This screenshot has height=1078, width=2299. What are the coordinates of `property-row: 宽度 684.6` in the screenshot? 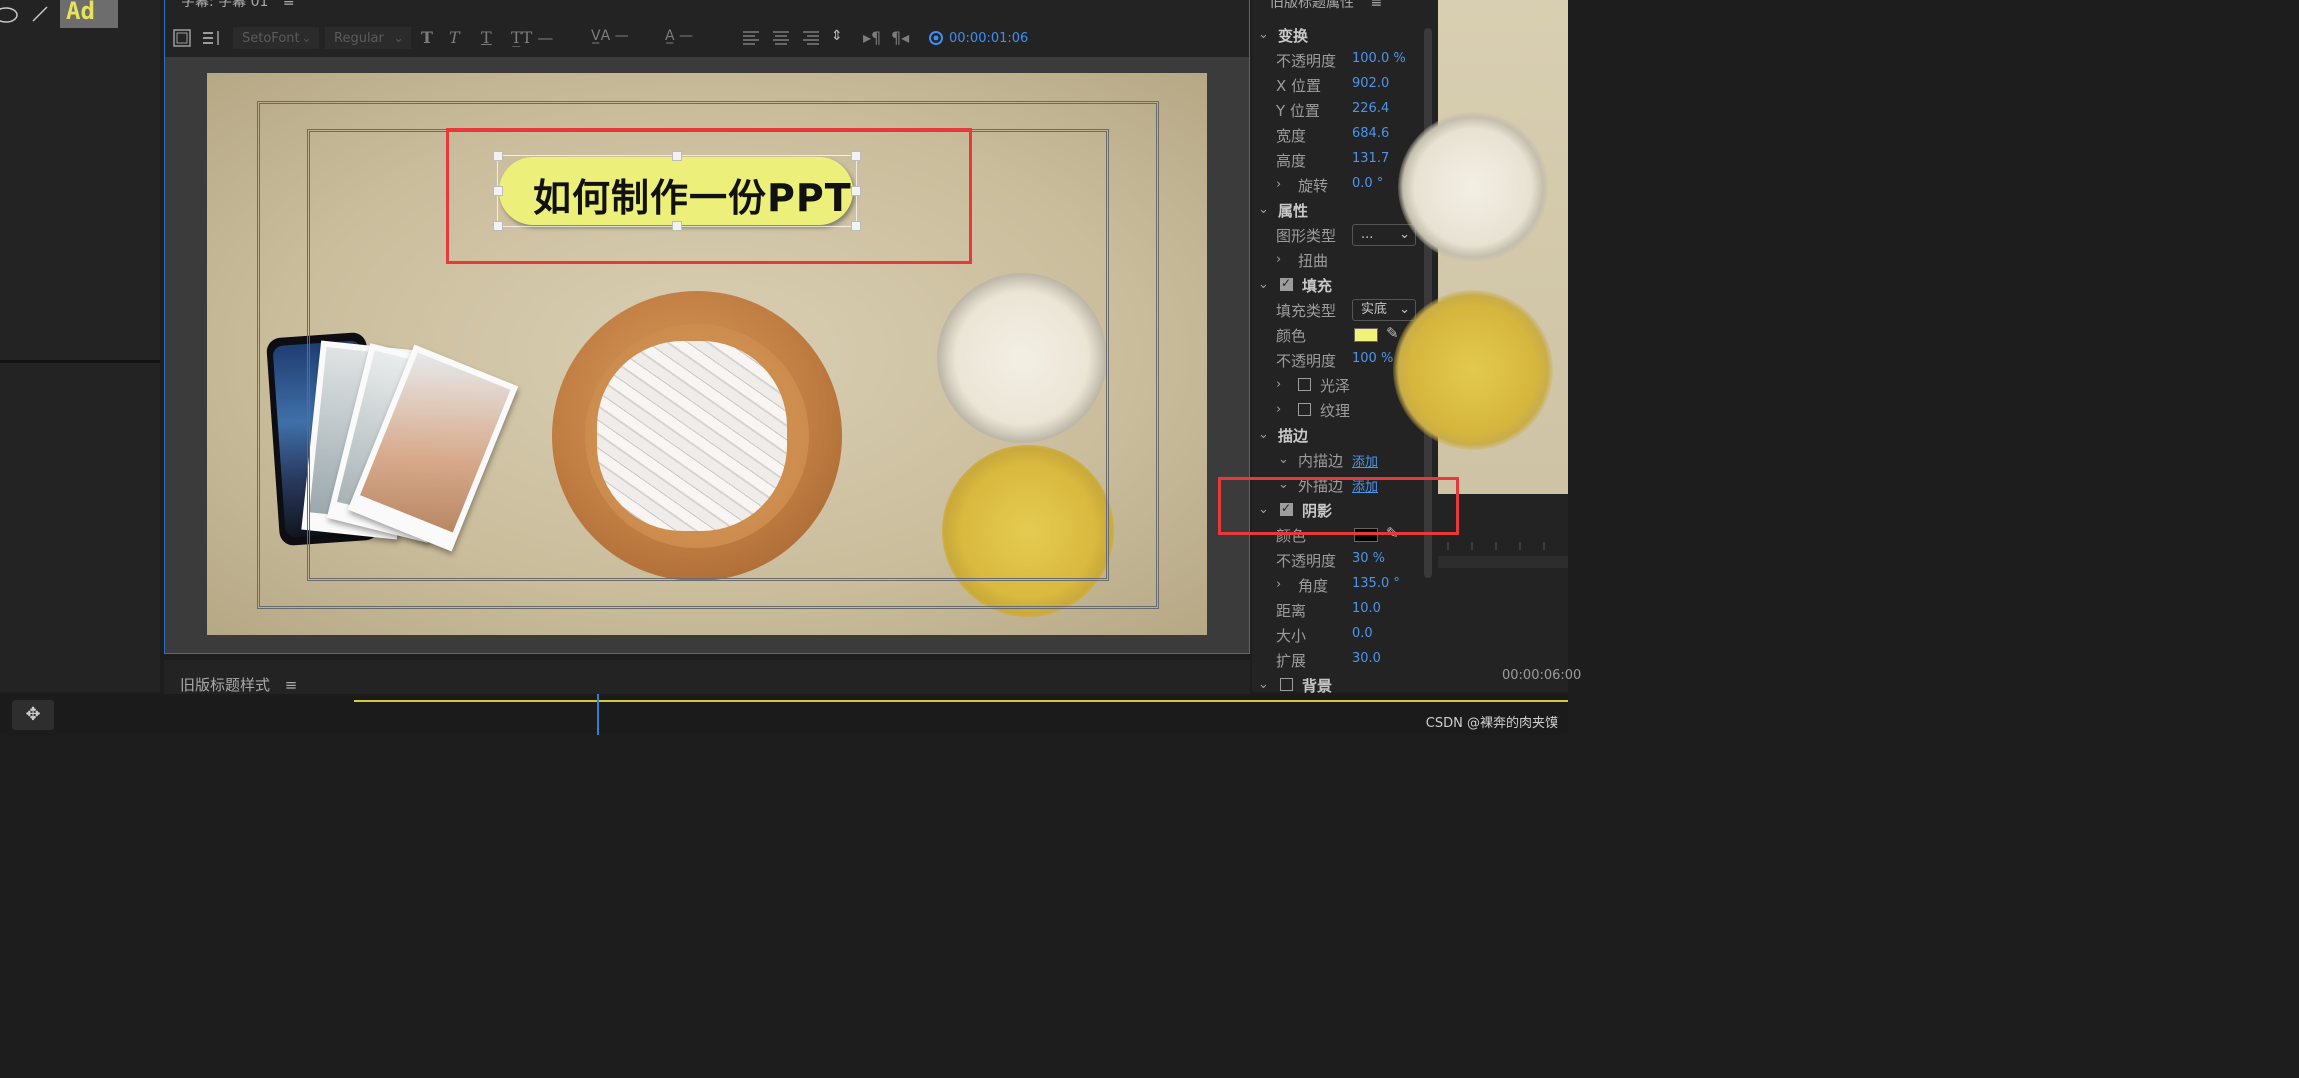 It's located at (1337, 136).